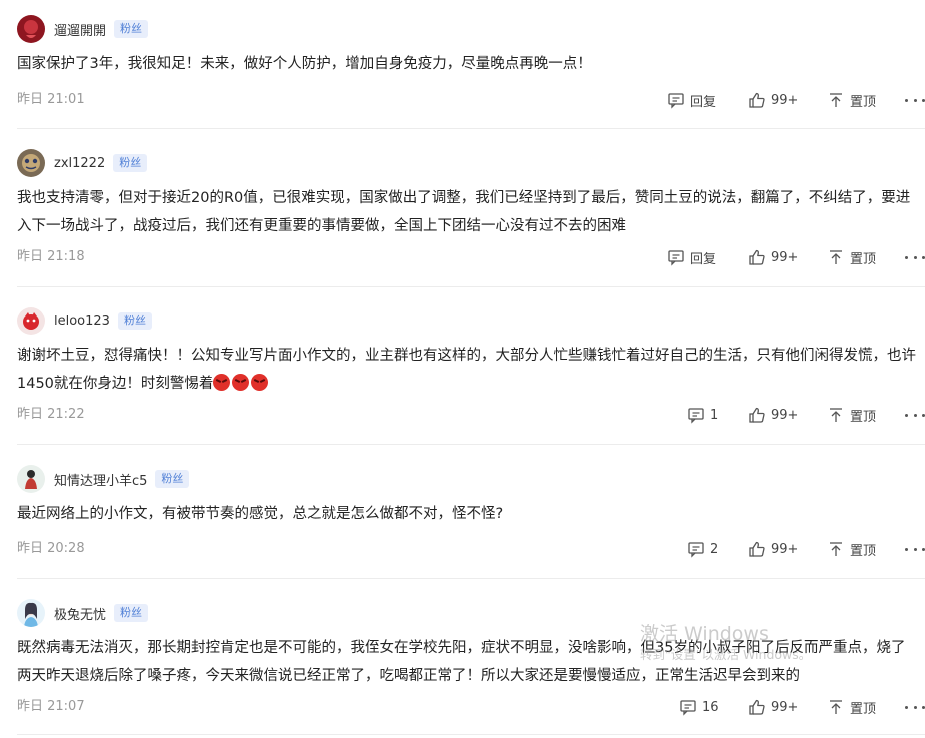  I want to click on comment-text: 最近网络上的小作文，有被带节奏的感觉，总之就是怎么做都不对，怪不怪?, so click(260, 514).